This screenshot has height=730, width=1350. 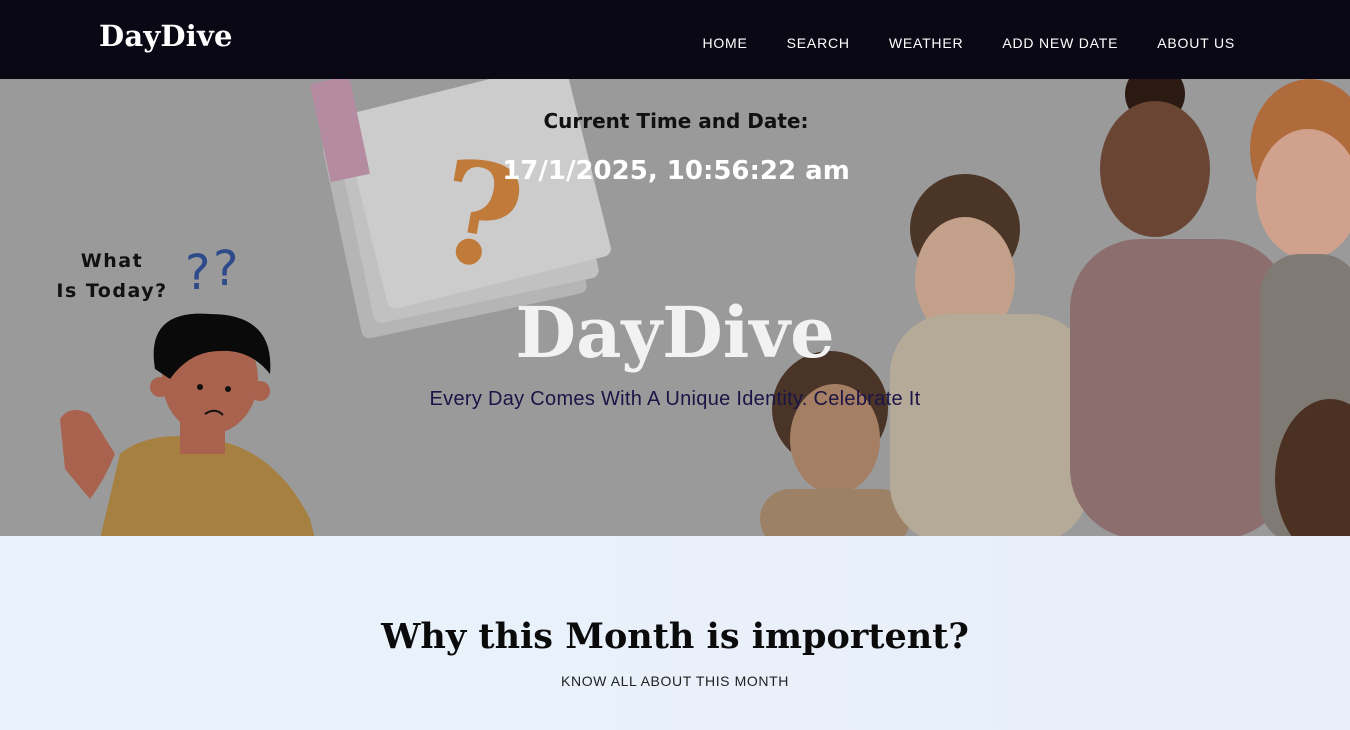 I want to click on question-marks-icon: ? ?, so click(x=211, y=271).